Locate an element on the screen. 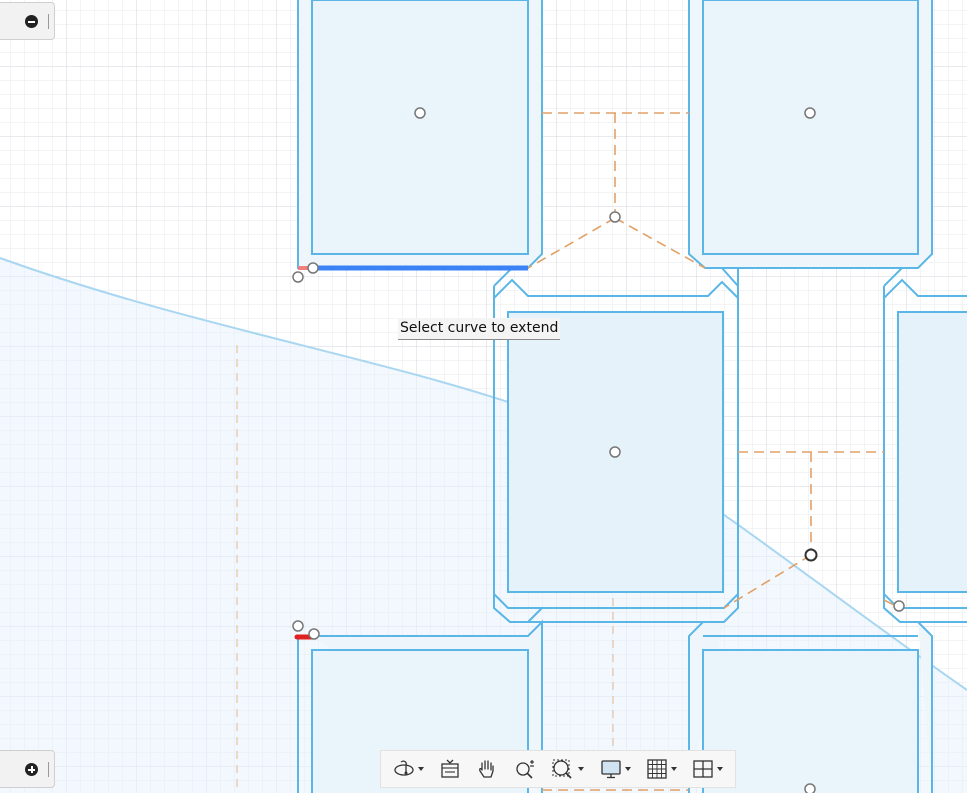 The height and width of the screenshot is (793, 967). zoom-in-button is located at coordinates (27, 769).